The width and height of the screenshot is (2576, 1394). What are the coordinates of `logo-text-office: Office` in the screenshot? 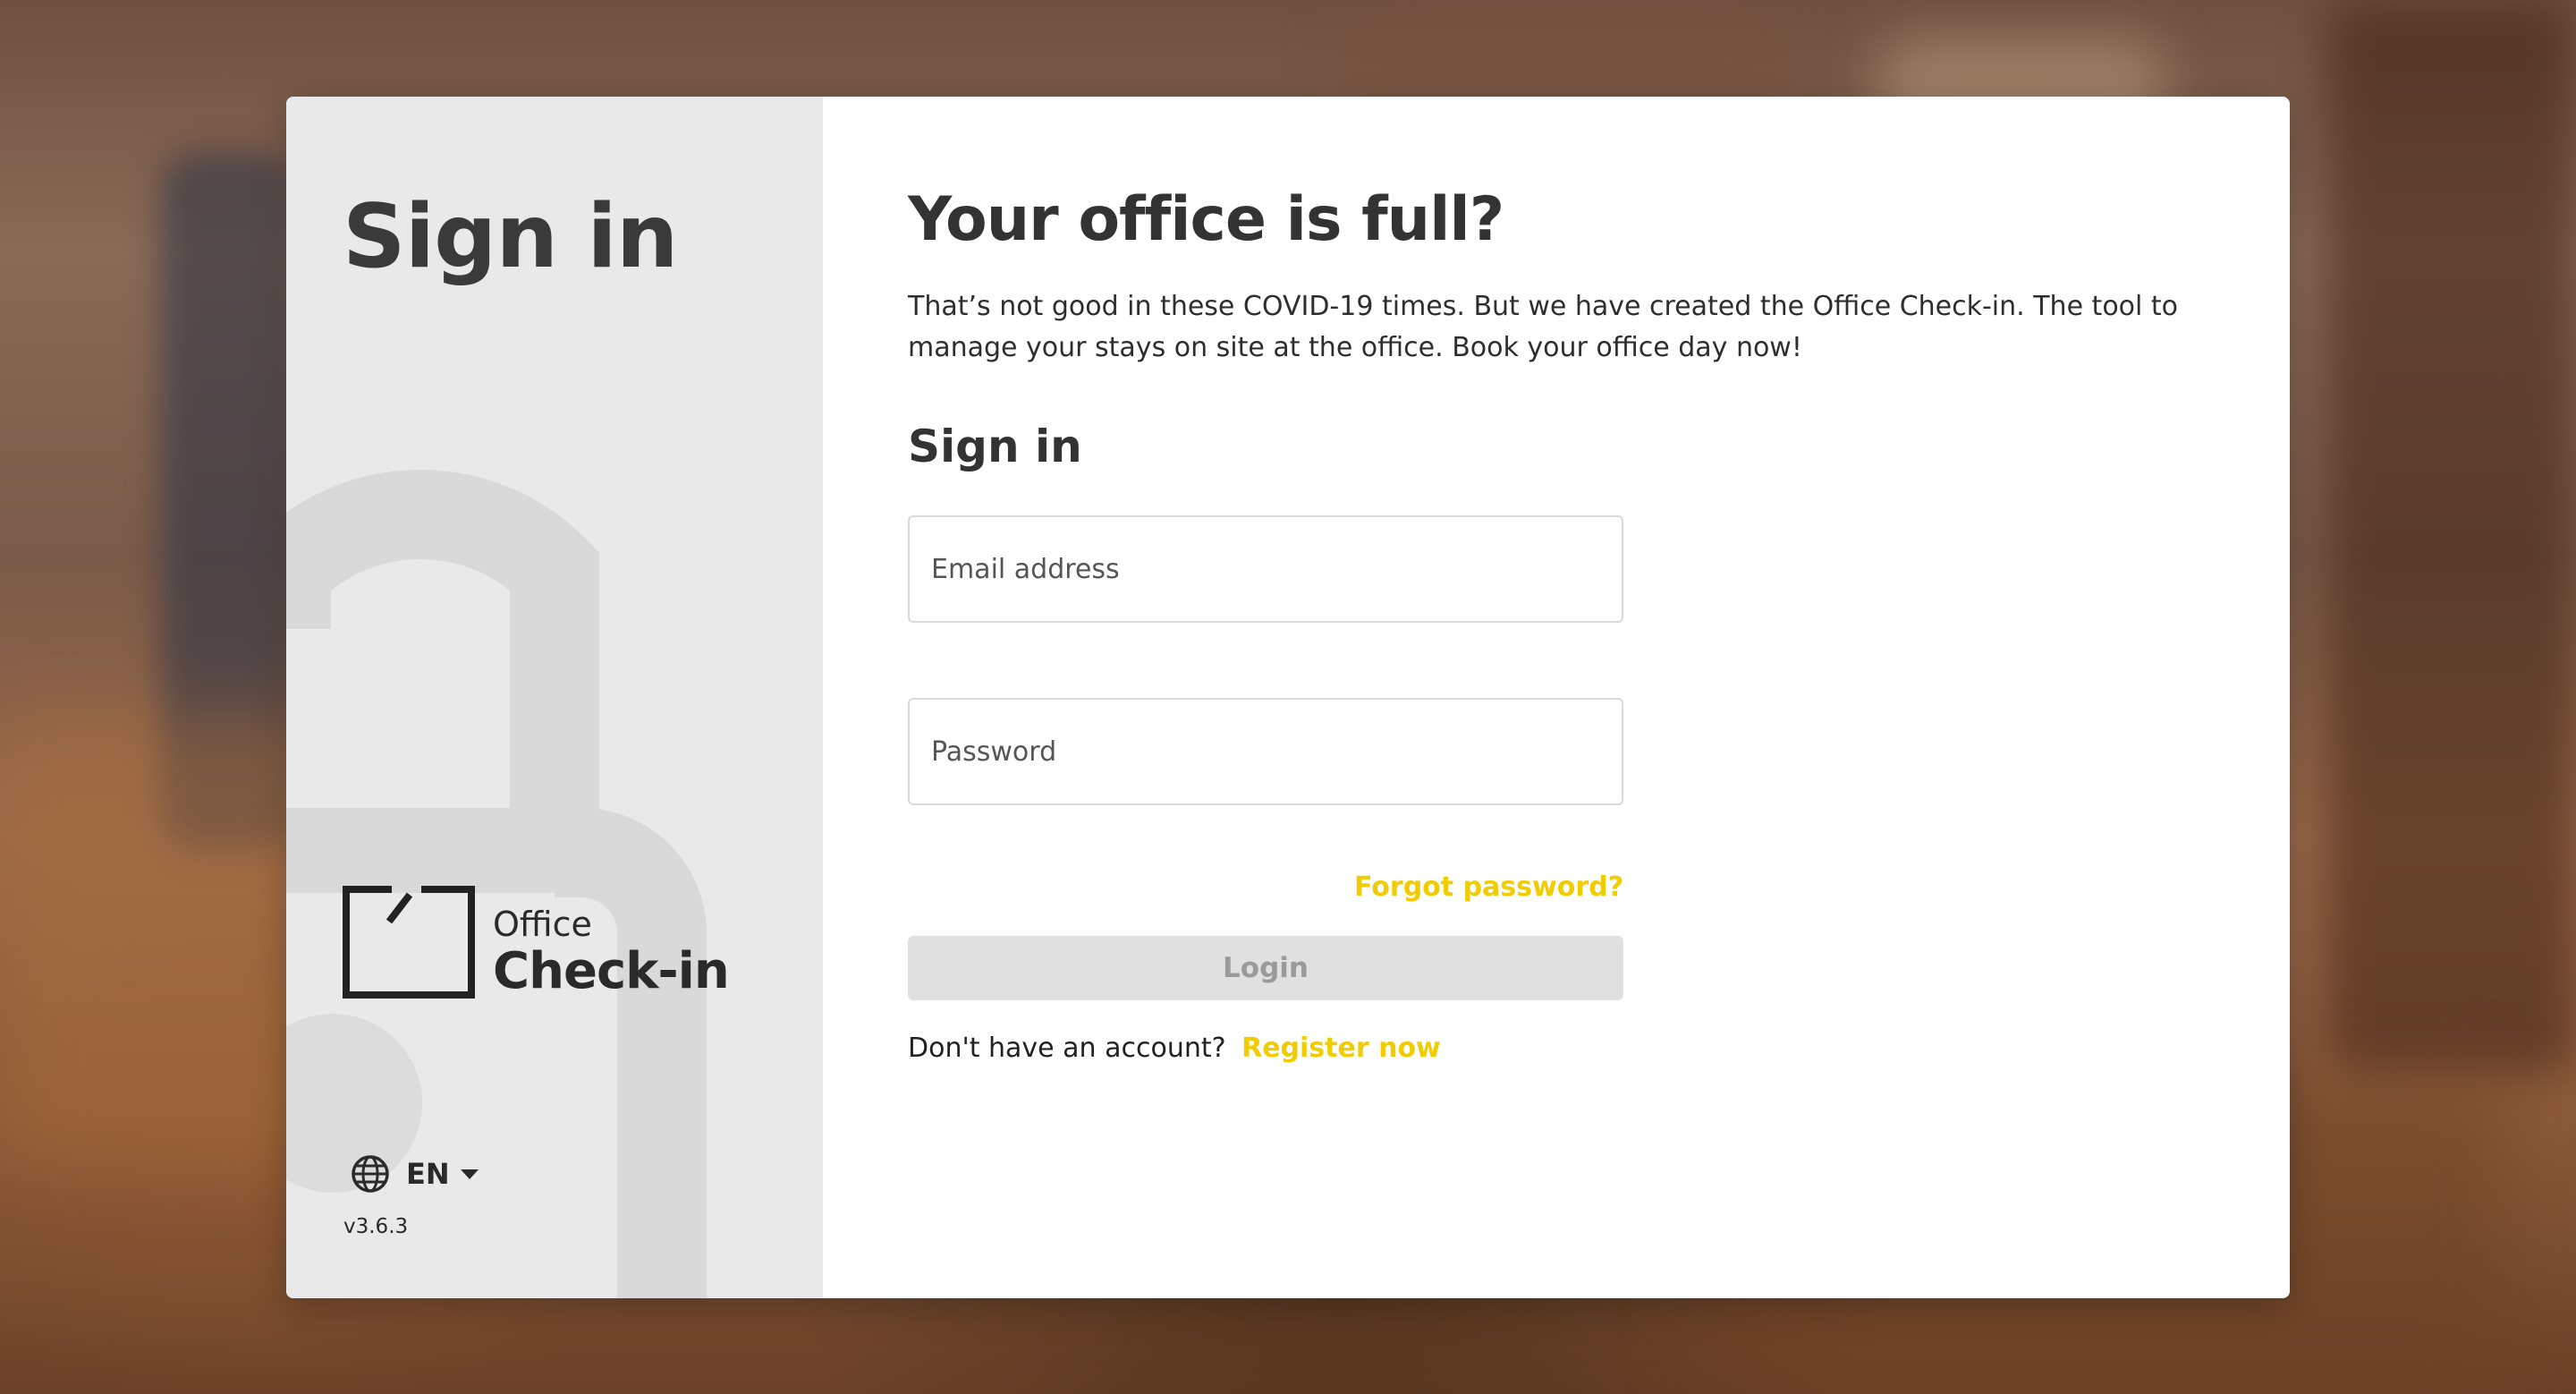 It's located at (542, 924).